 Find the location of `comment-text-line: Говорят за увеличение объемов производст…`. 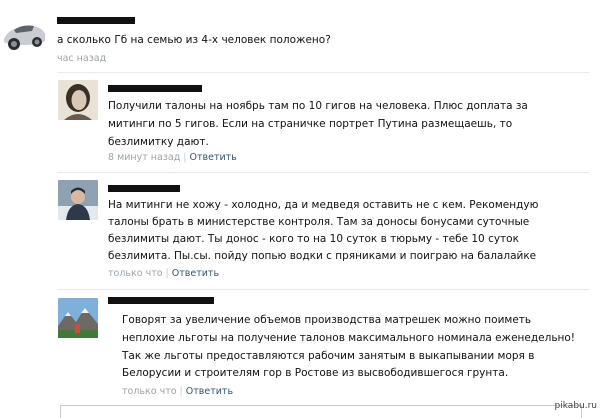

comment-text-line: Говорят за увеличение объемов производст… is located at coordinates (327, 320).